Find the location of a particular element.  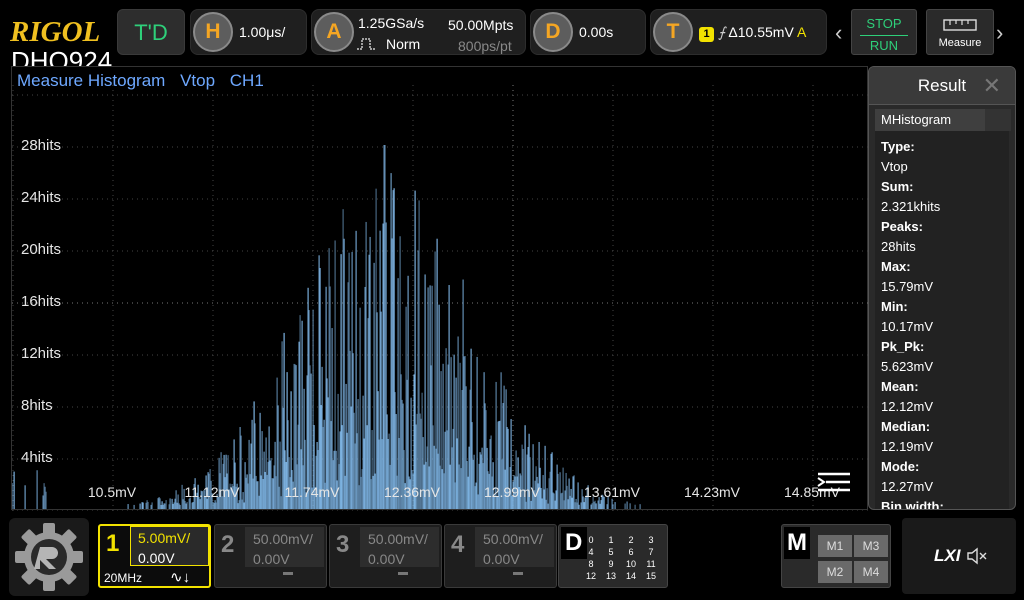

lxi-panel: LXI is located at coordinates (959, 556).